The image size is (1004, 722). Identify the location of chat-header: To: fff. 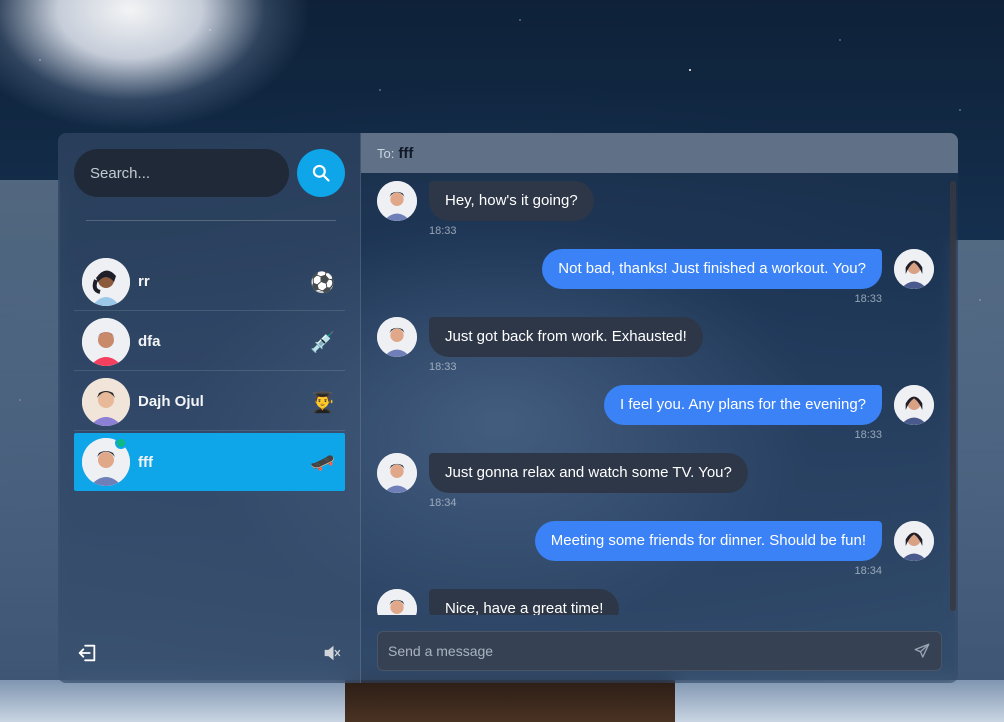
(659, 153).